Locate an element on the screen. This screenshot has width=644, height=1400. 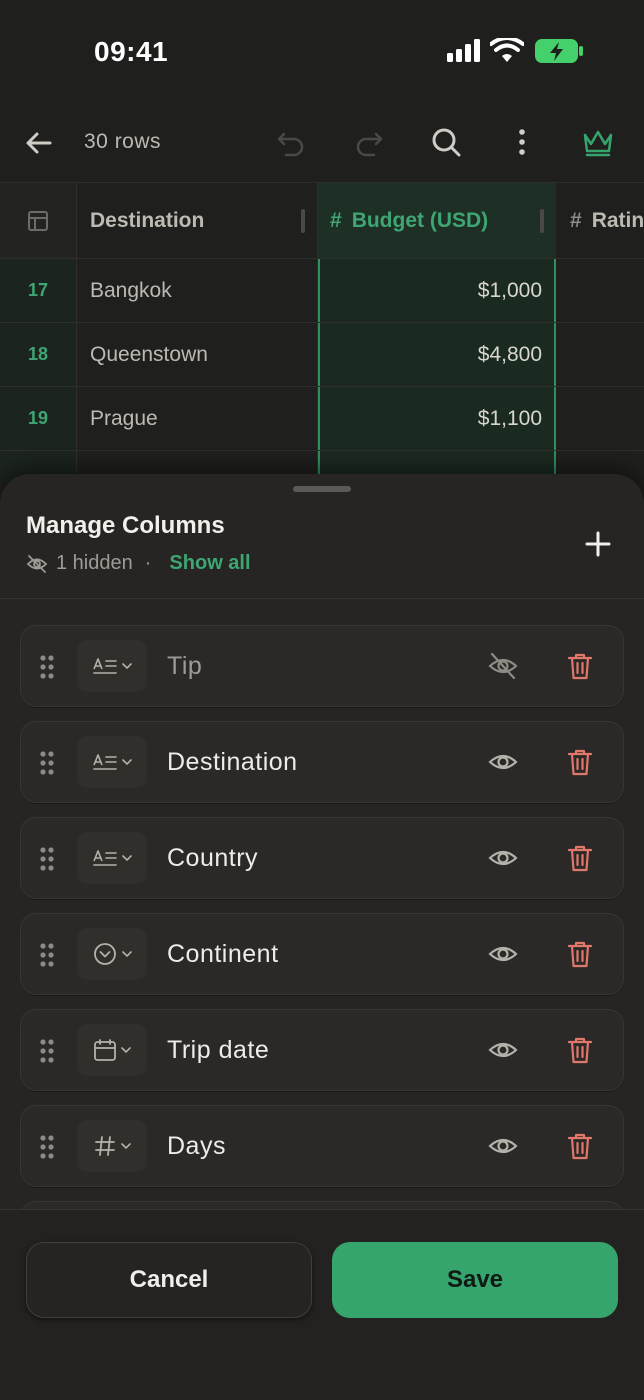
column-row-days: Days is located at coordinates (322, 1146).